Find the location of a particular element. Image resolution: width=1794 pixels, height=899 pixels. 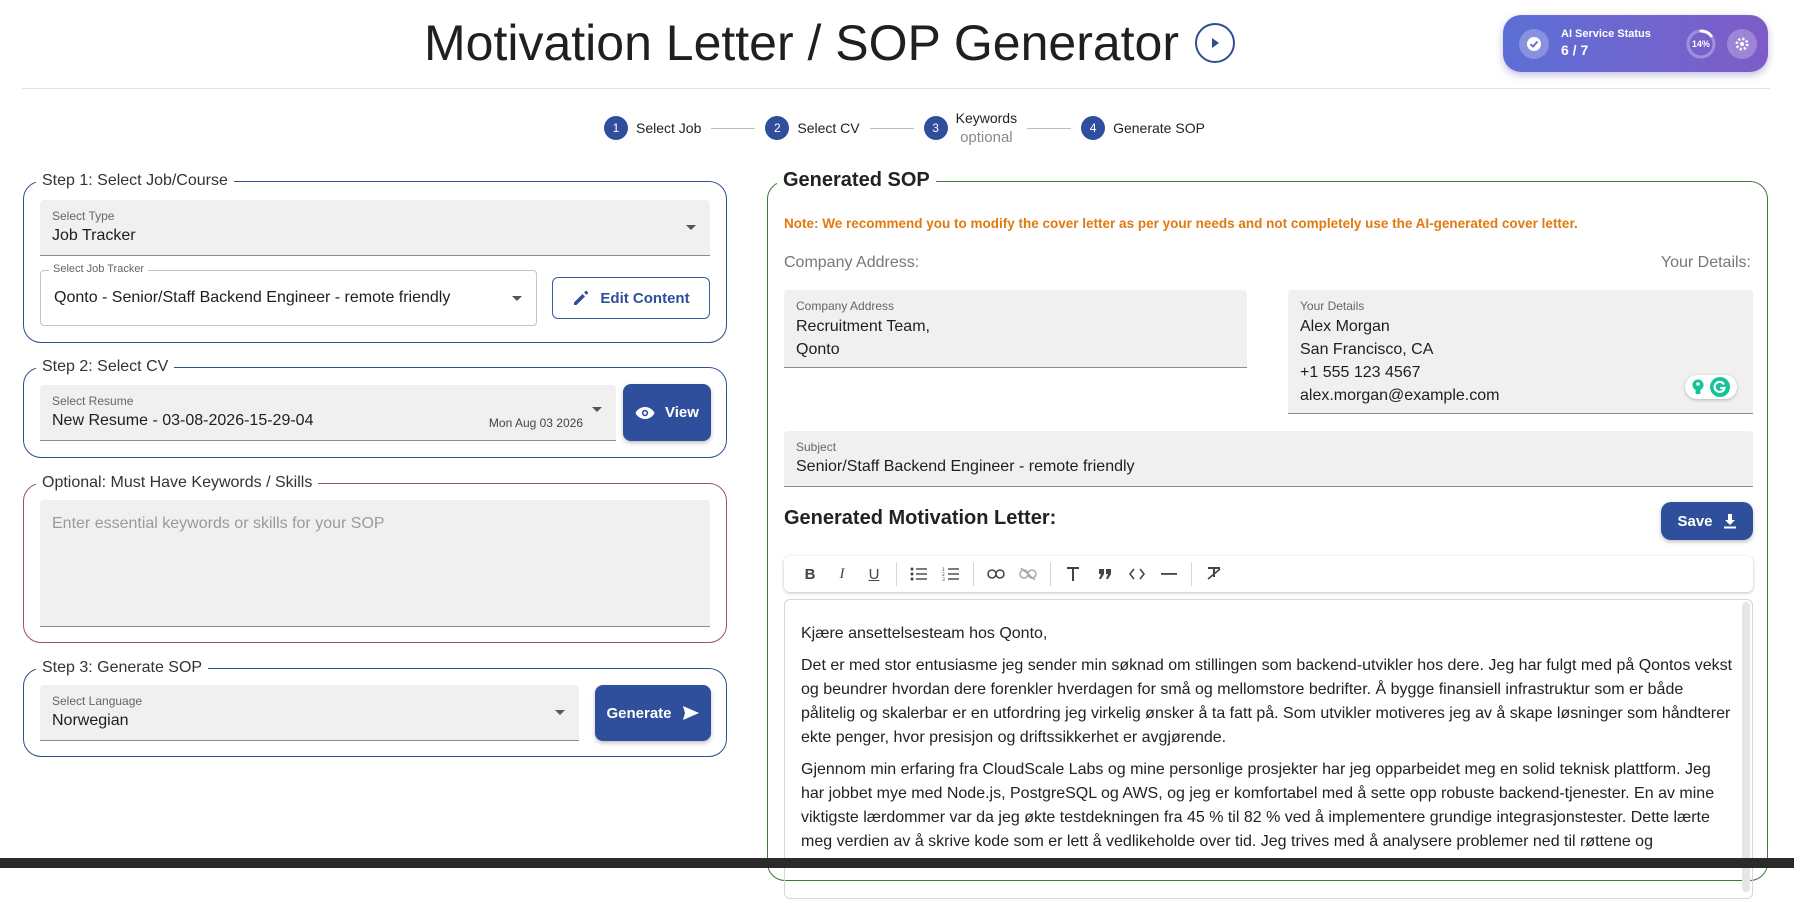

step-4: 4 Generate SOP is located at coordinates (1143, 128).